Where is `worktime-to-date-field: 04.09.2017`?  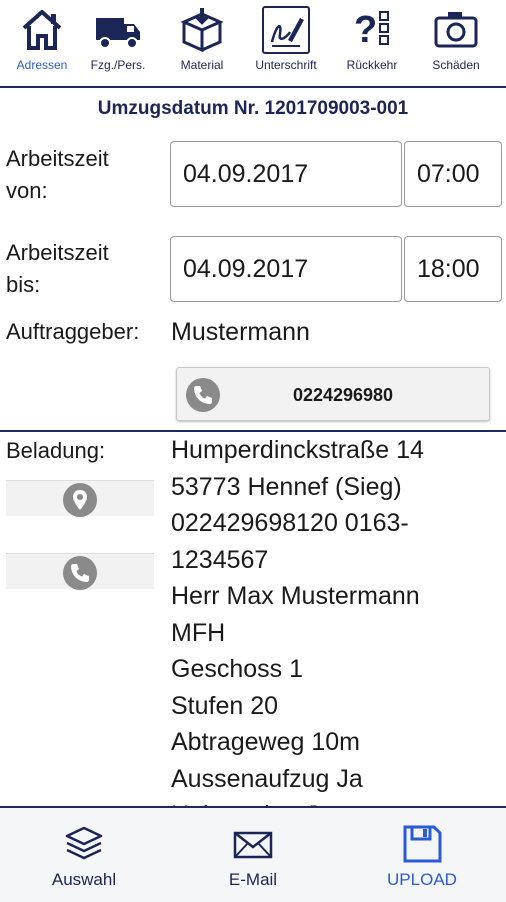
worktime-to-date-field: 04.09.2017 is located at coordinates (286, 269).